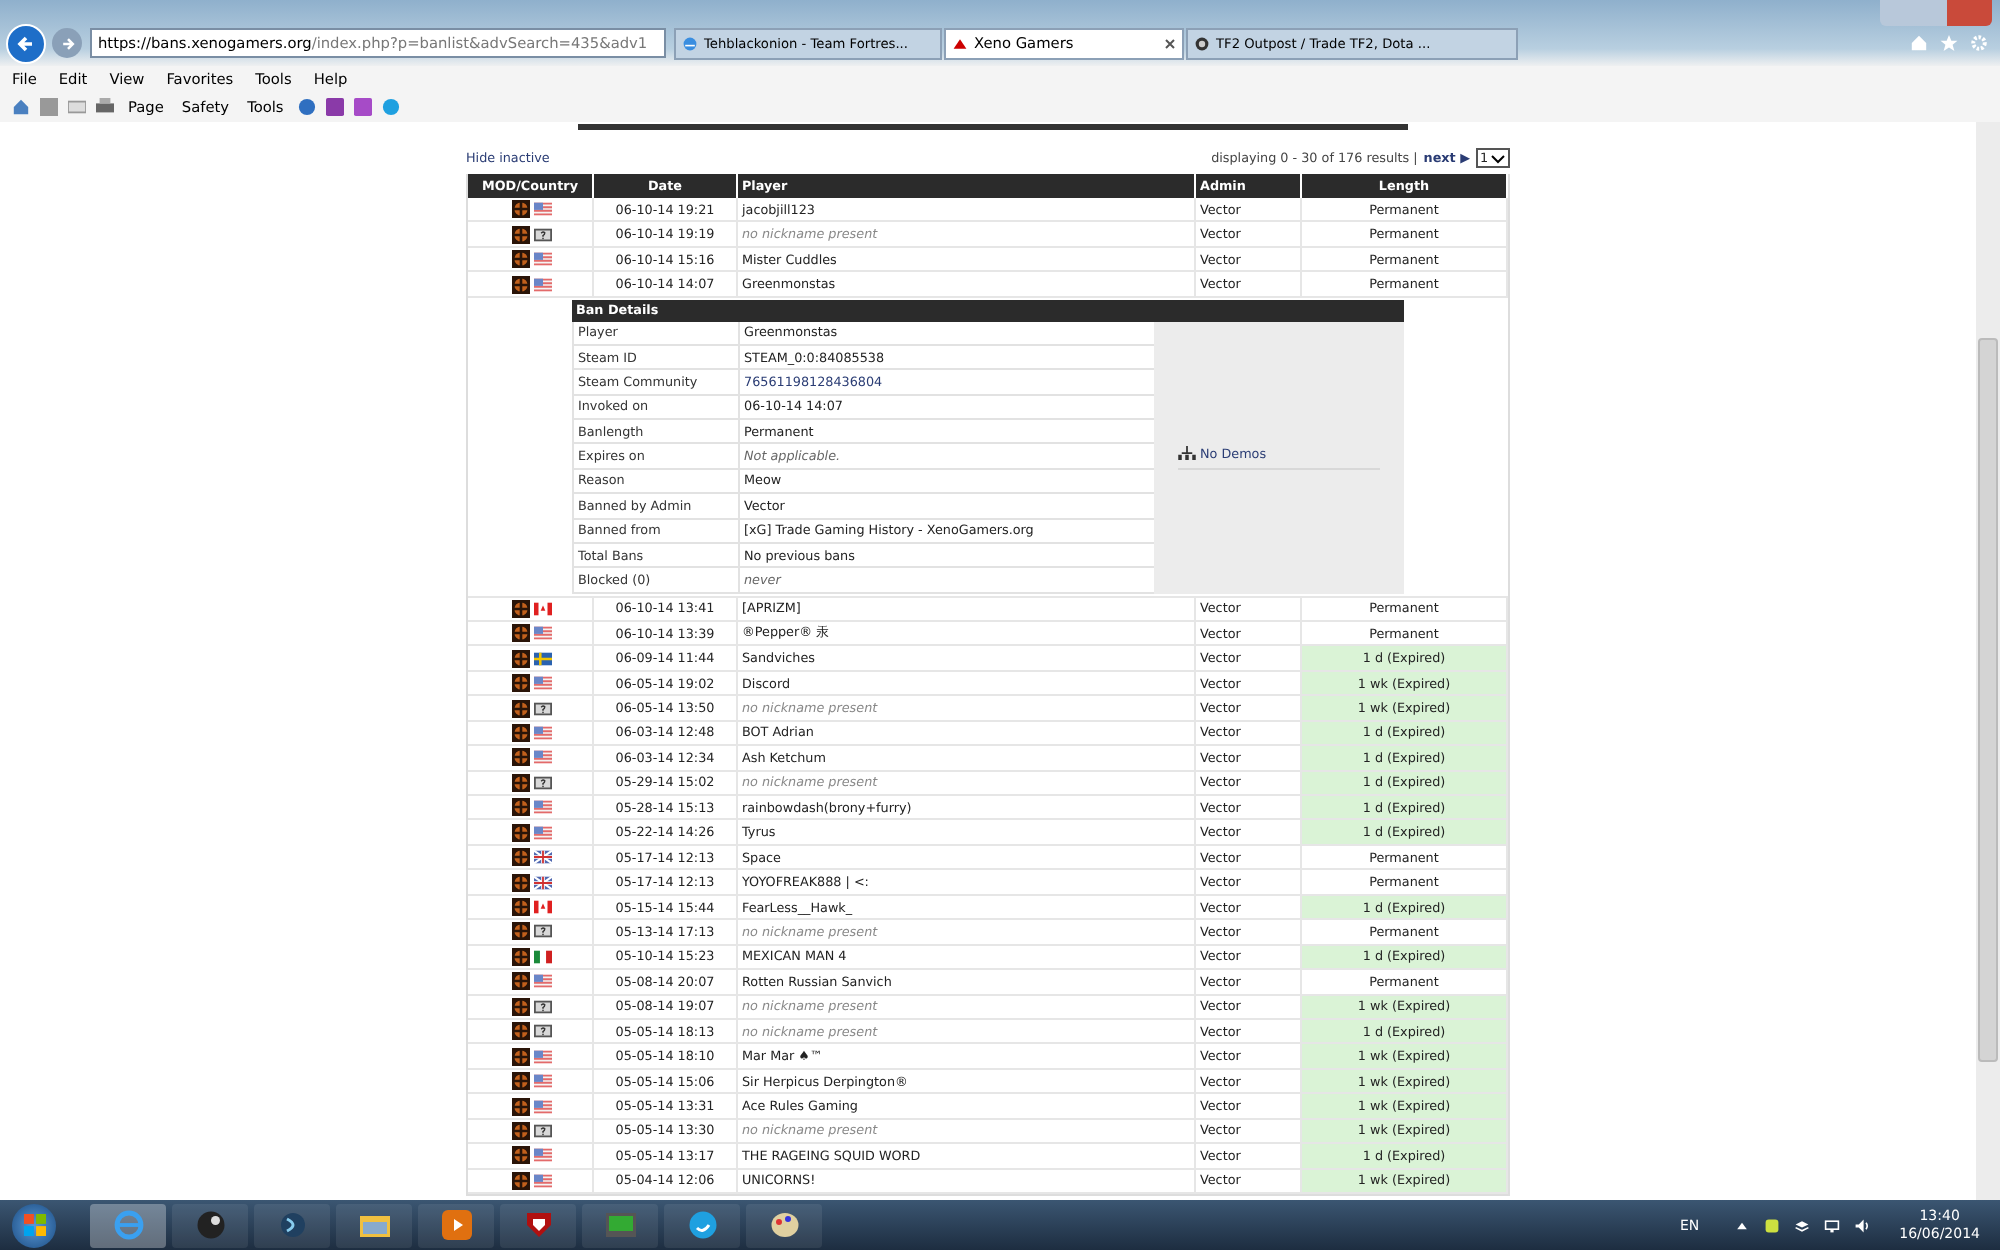  I want to click on paint-palette-icon, so click(784, 1225).